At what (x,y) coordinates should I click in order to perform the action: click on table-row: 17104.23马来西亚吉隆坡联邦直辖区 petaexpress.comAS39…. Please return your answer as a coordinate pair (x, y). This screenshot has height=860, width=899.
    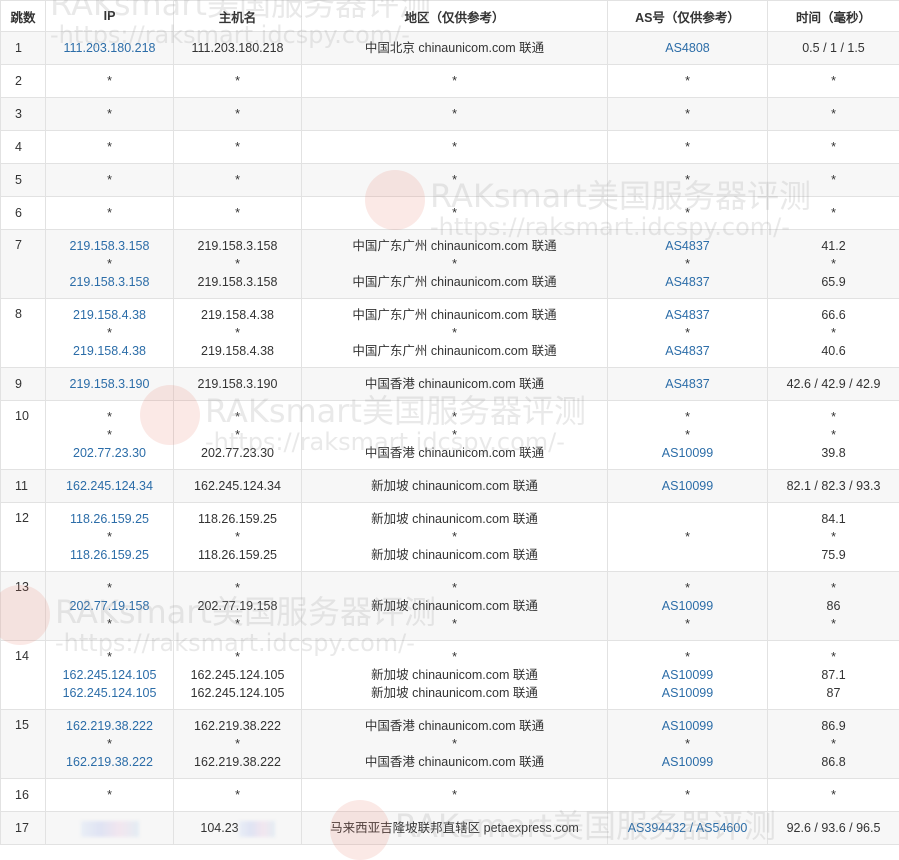
    Looking at the image, I should click on (450, 828).